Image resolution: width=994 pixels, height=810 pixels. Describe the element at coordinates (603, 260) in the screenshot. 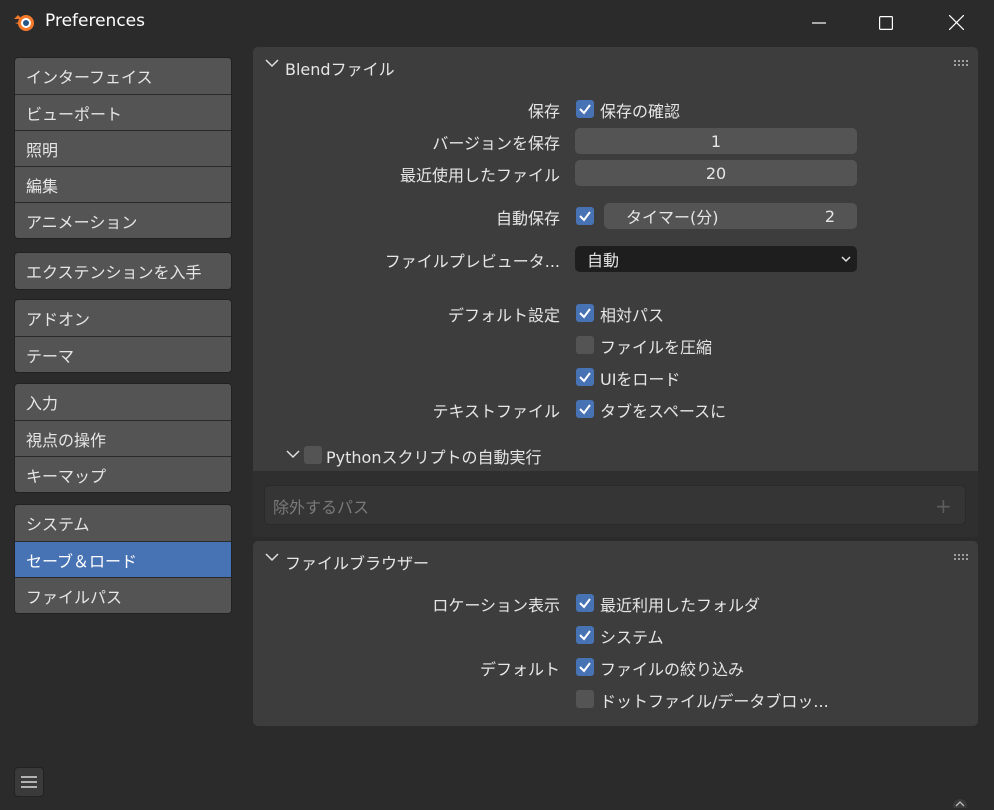

I see `file-preview-value: 自動` at that location.